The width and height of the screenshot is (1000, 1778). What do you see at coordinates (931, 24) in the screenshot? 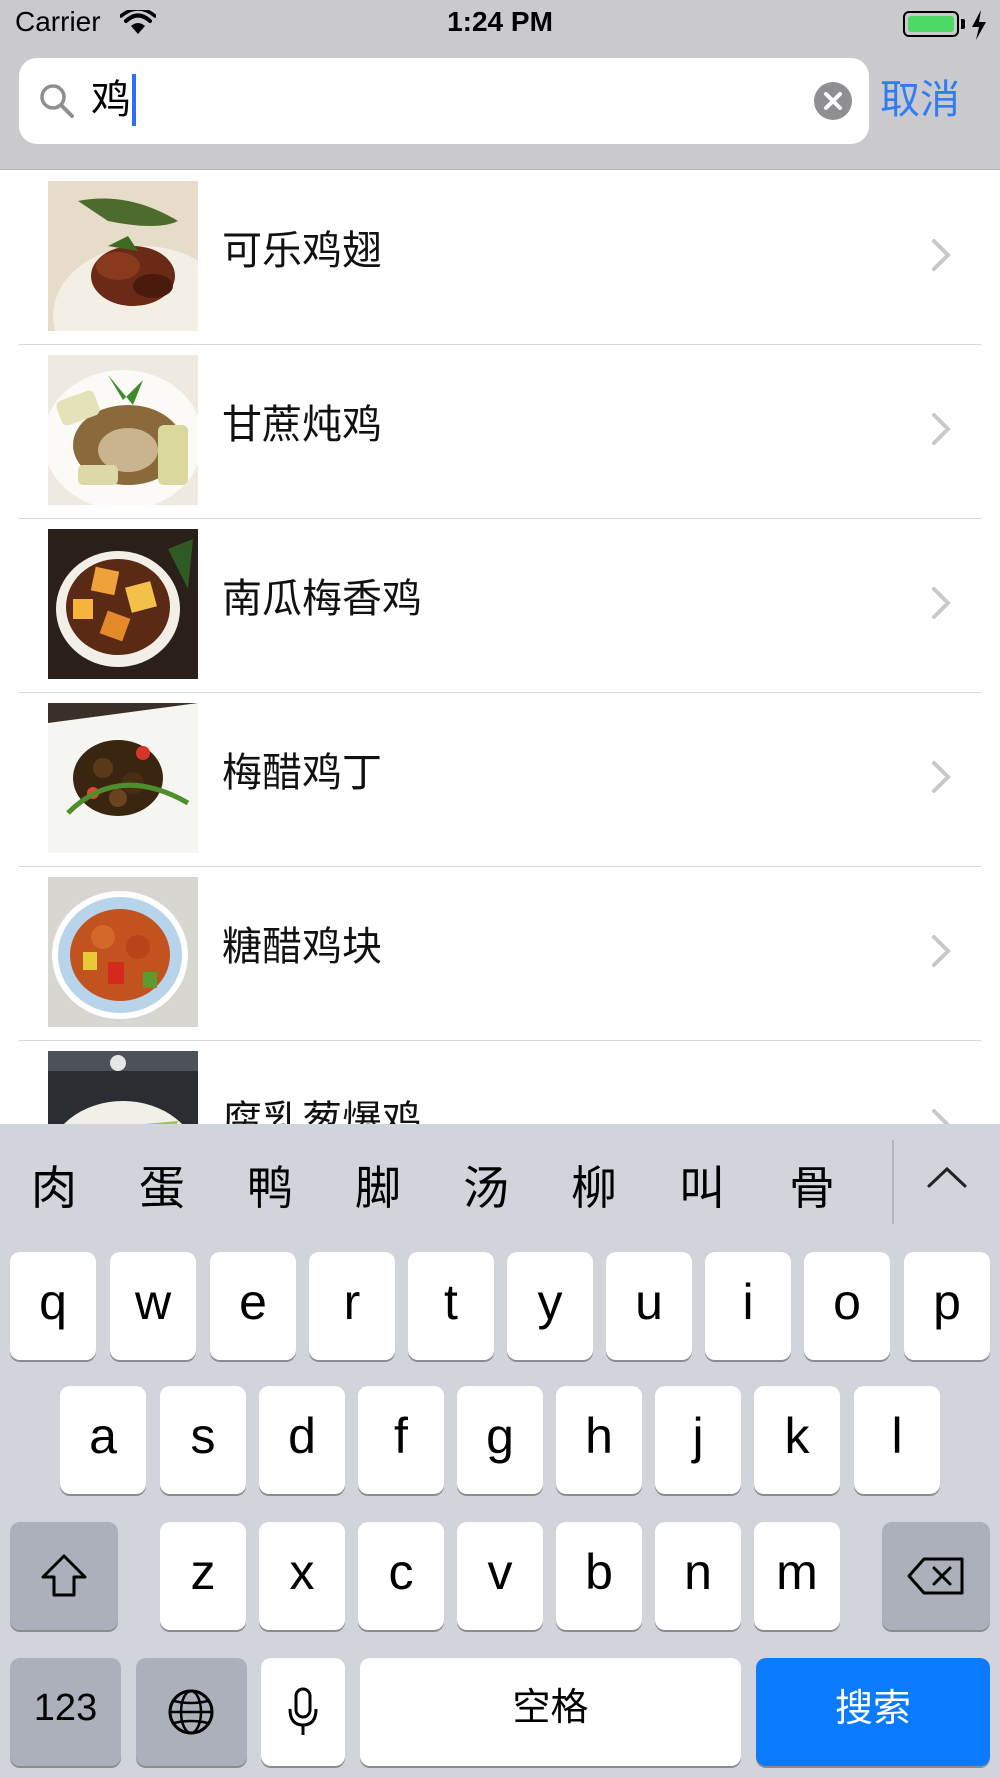
I see `battery-icon` at bounding box center [931, 24].